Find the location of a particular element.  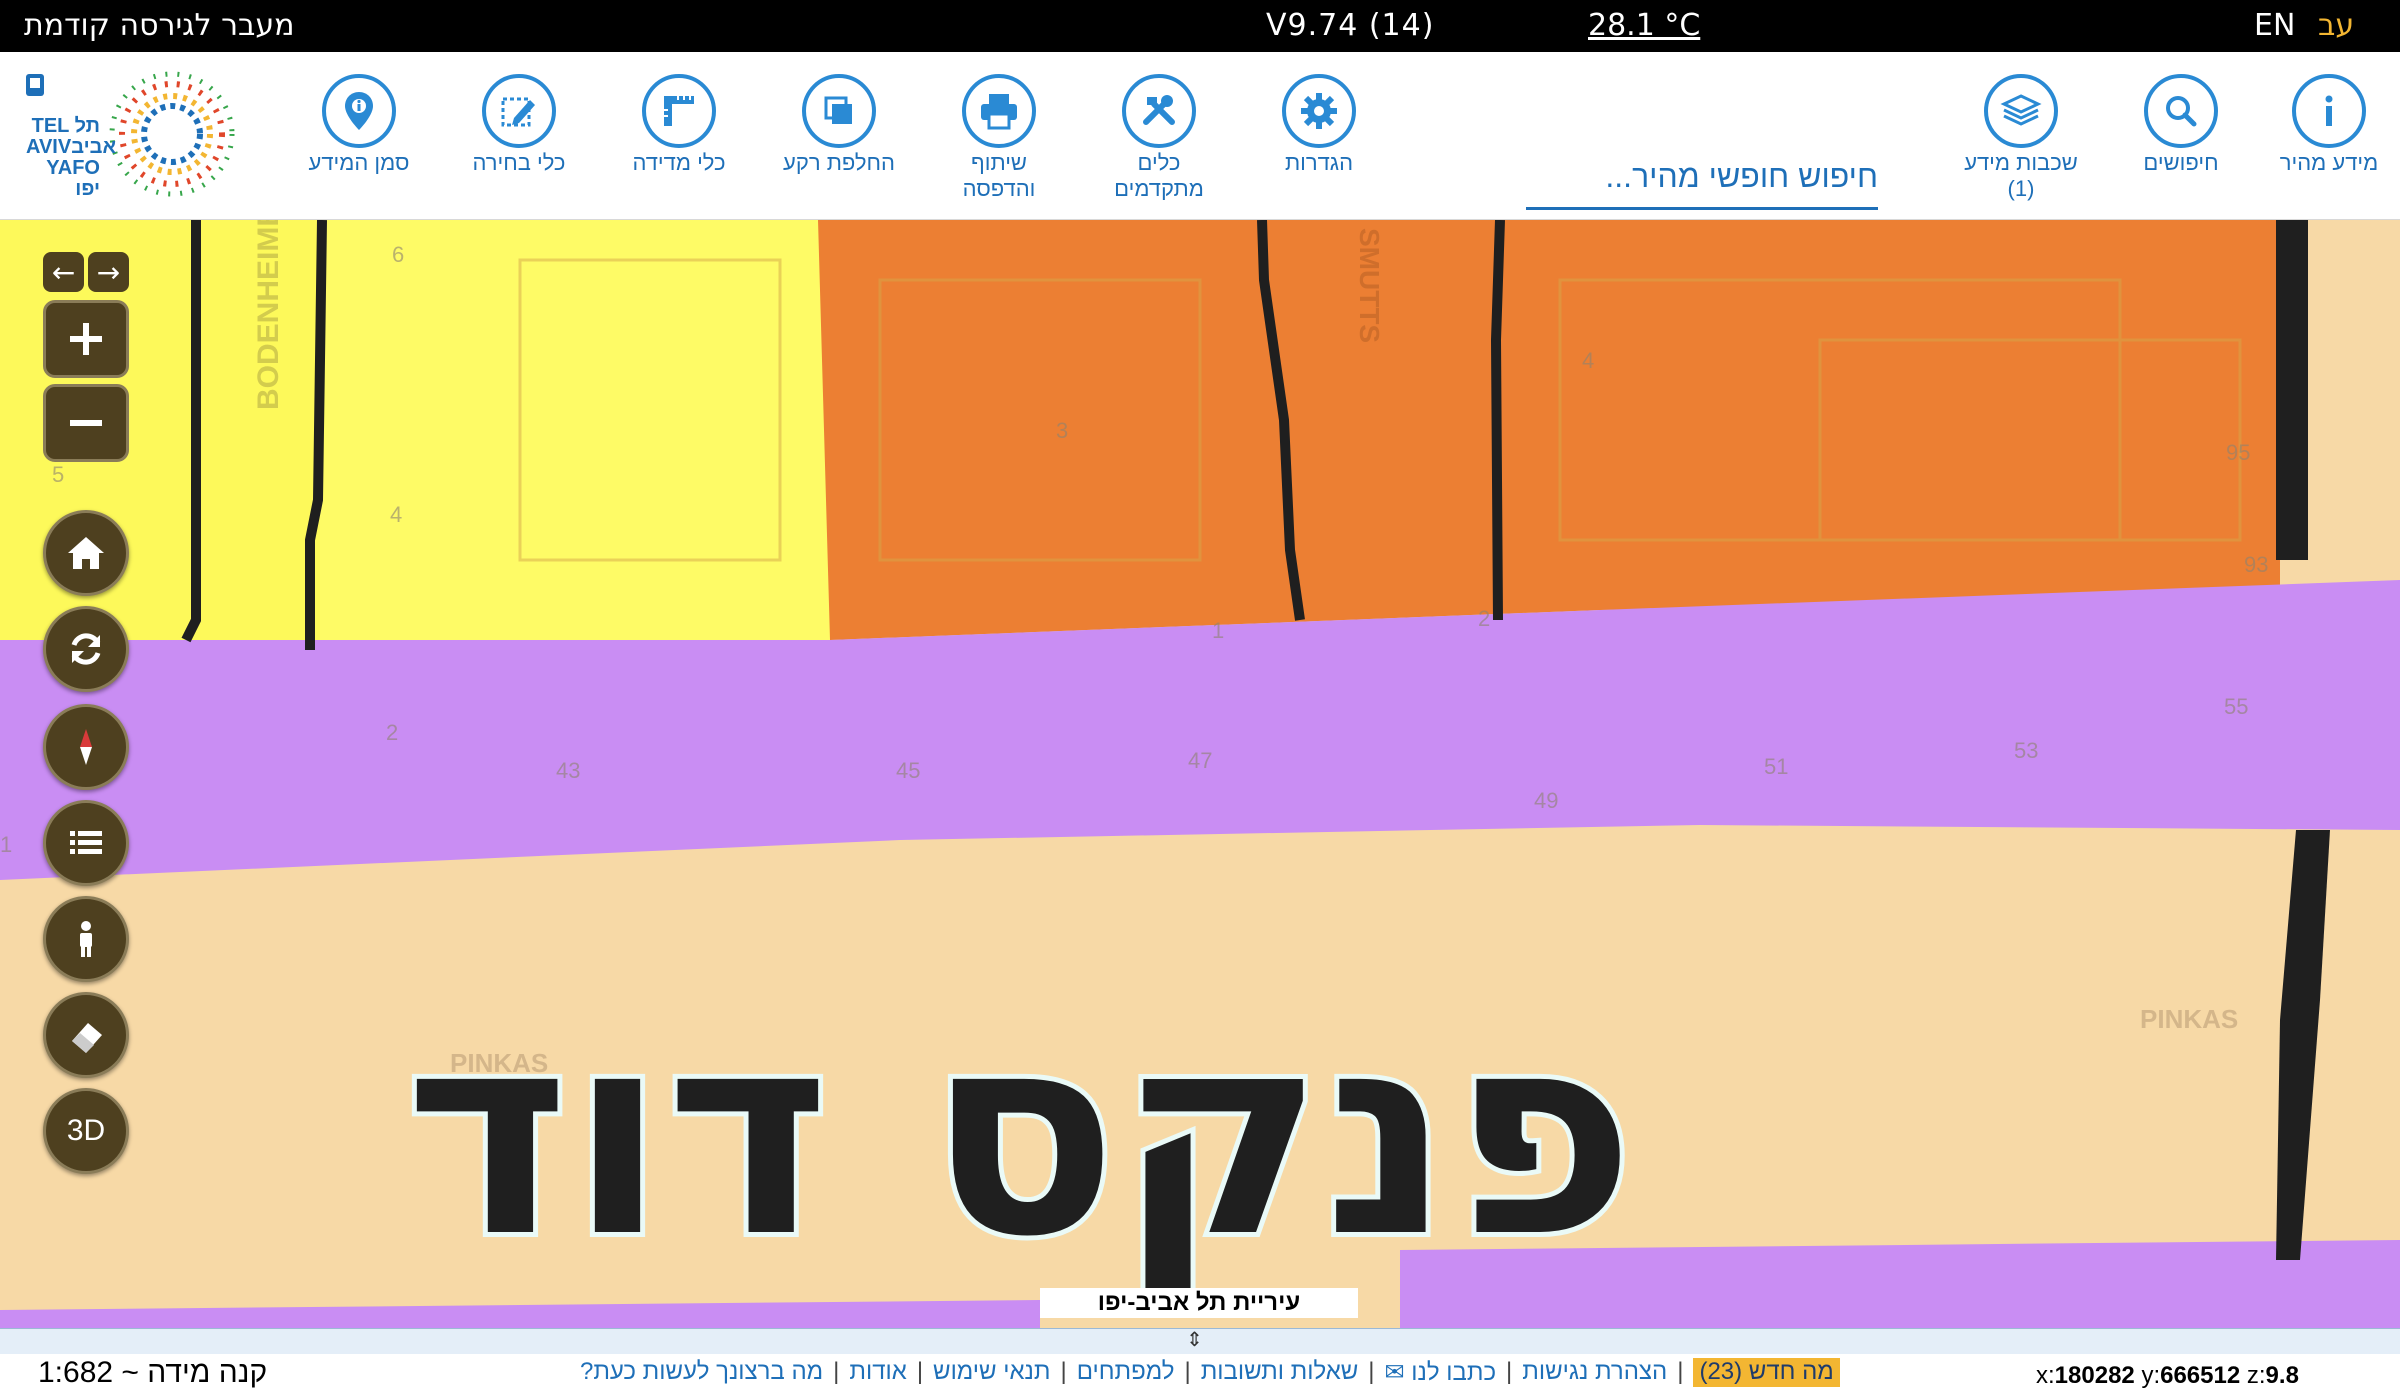

measure-tool-label: כלי מדידה is located at coordinates (679, 162).